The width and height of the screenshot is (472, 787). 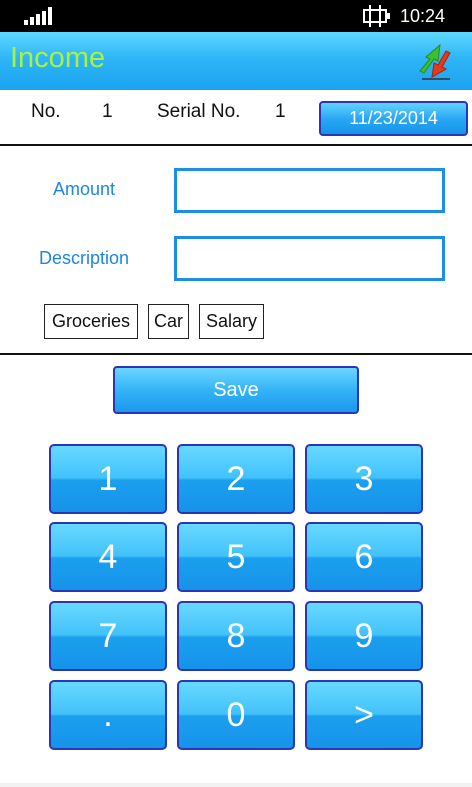 I want to click on record-info-row: No. 1 Serial No. 1 11/23/2014, so click(x=236, y=118).